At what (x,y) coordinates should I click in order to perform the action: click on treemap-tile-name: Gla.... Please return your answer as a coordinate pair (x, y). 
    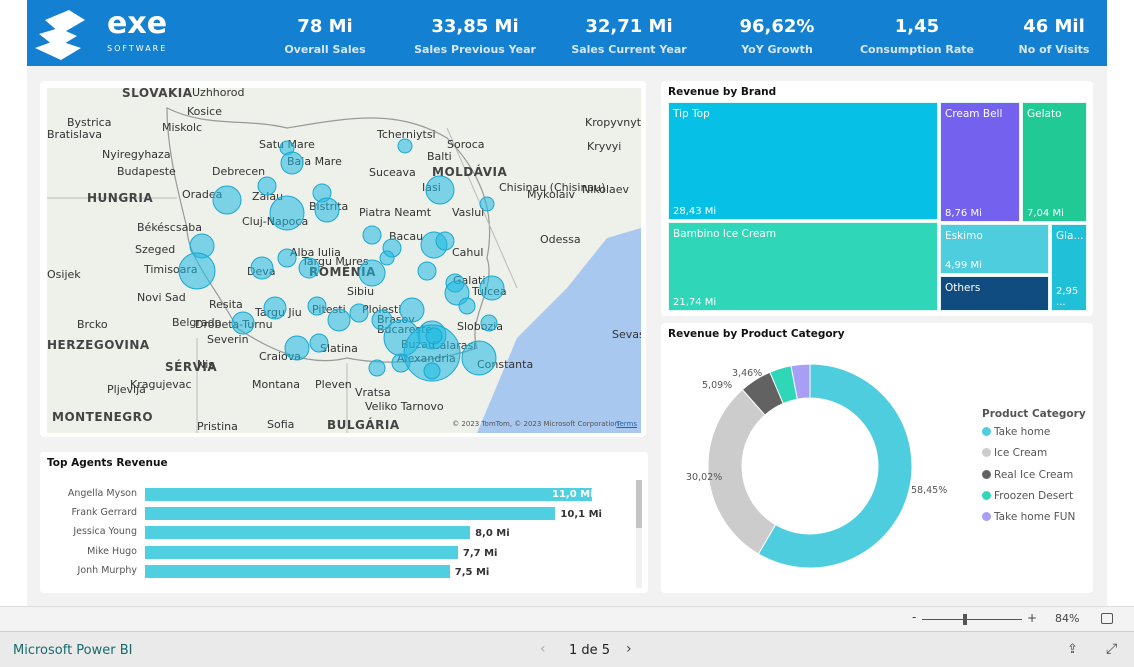
    Looking at the image, I should click on (1070, 236).